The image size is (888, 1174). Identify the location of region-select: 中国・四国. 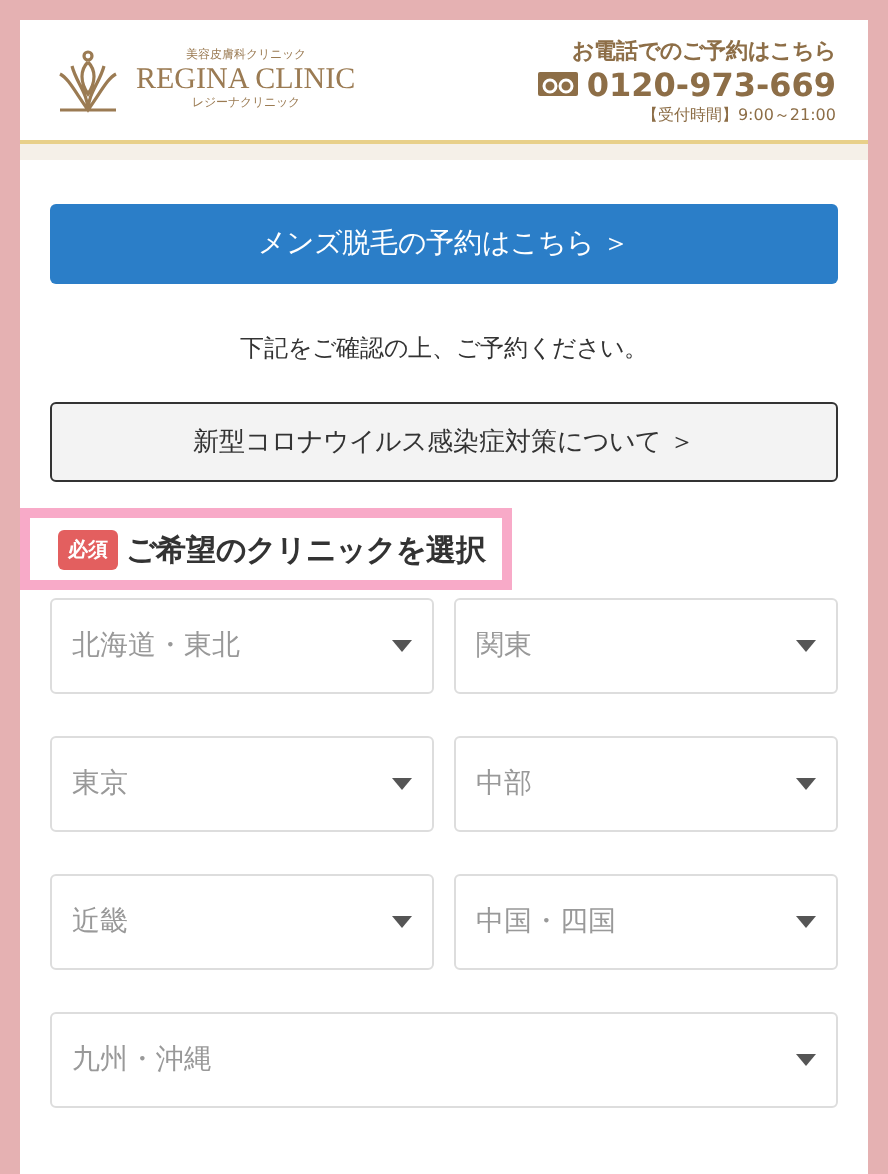
(646, 922).